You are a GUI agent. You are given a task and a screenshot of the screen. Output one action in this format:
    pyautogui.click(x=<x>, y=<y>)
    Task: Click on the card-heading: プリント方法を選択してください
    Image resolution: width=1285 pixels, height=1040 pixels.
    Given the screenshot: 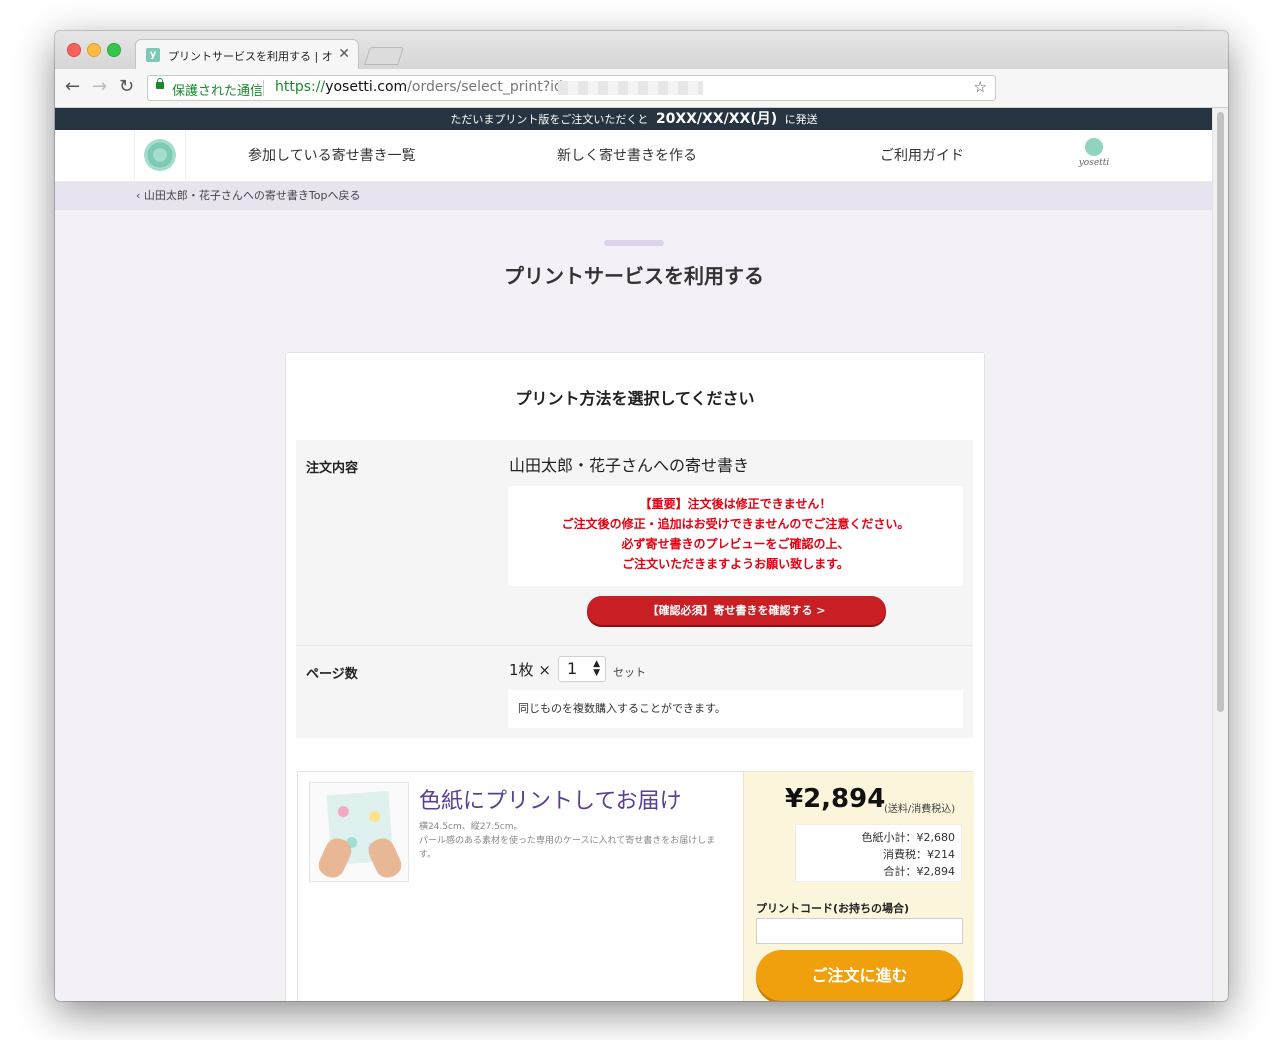 What is the action you would take?
    pyautogui.click(x=635, y=398)
    